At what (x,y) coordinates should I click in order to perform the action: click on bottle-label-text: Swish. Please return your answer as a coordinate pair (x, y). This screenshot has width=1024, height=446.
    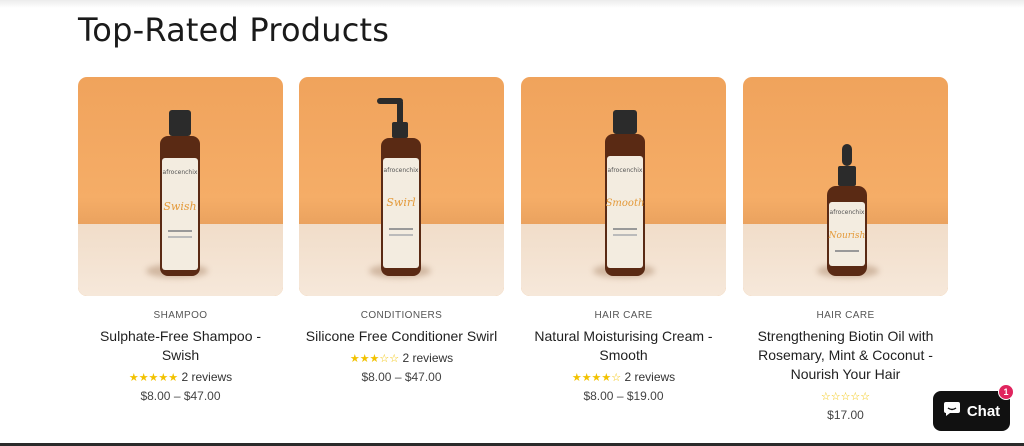
    Looking at the image, I should click on (179, 206).